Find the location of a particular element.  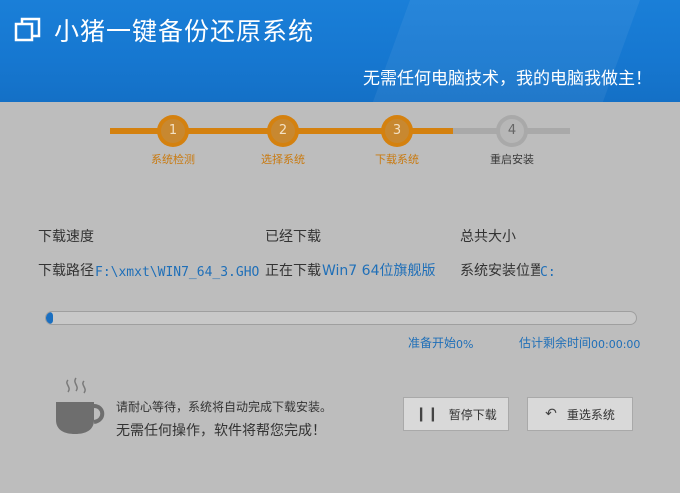

pause-icon: ❙❙ is located at coordinates (427, 414).